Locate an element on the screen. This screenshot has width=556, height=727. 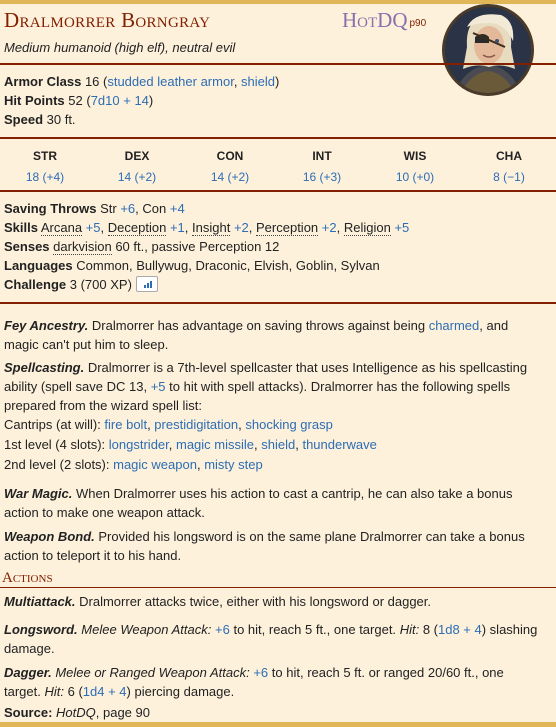
studded-leather-link: studded leather armor is located at coordinates (170, 81).